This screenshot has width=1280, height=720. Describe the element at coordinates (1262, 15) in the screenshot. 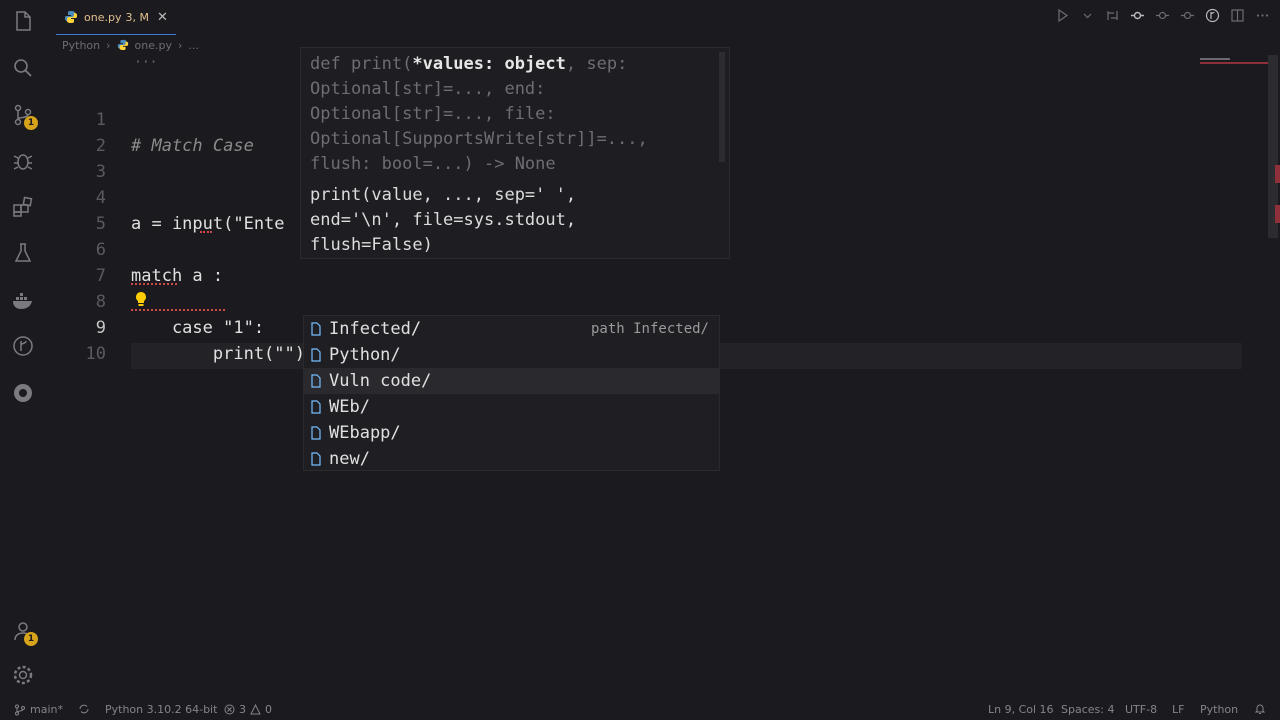

I see `more-actions-icon` at that location.